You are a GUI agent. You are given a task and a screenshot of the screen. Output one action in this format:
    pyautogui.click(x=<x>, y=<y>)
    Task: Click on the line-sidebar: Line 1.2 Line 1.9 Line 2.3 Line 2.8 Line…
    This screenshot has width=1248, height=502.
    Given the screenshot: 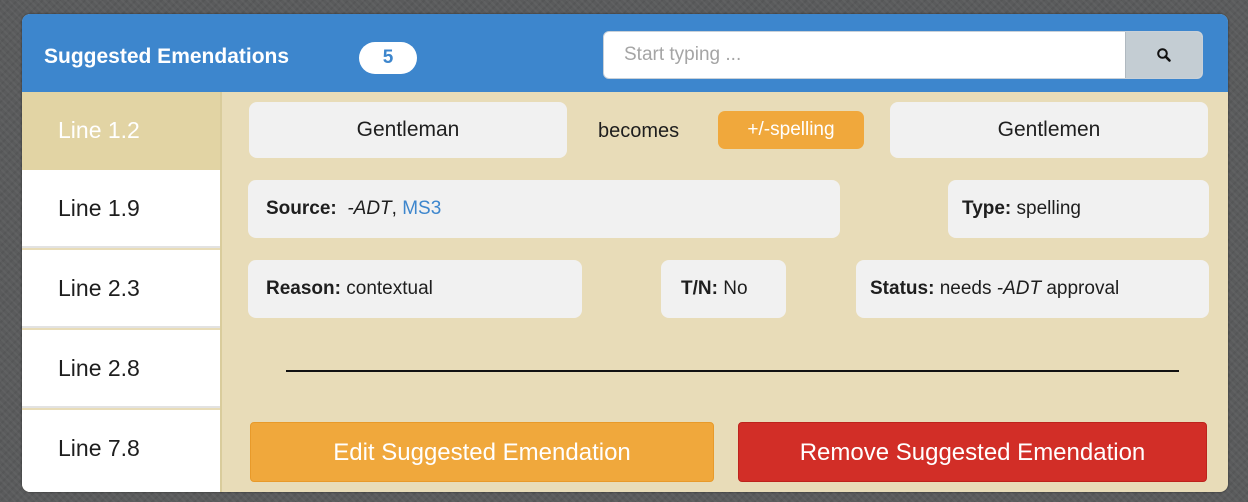 What is the action you would take?
    pyautogui.click(x=121, y=292)
    